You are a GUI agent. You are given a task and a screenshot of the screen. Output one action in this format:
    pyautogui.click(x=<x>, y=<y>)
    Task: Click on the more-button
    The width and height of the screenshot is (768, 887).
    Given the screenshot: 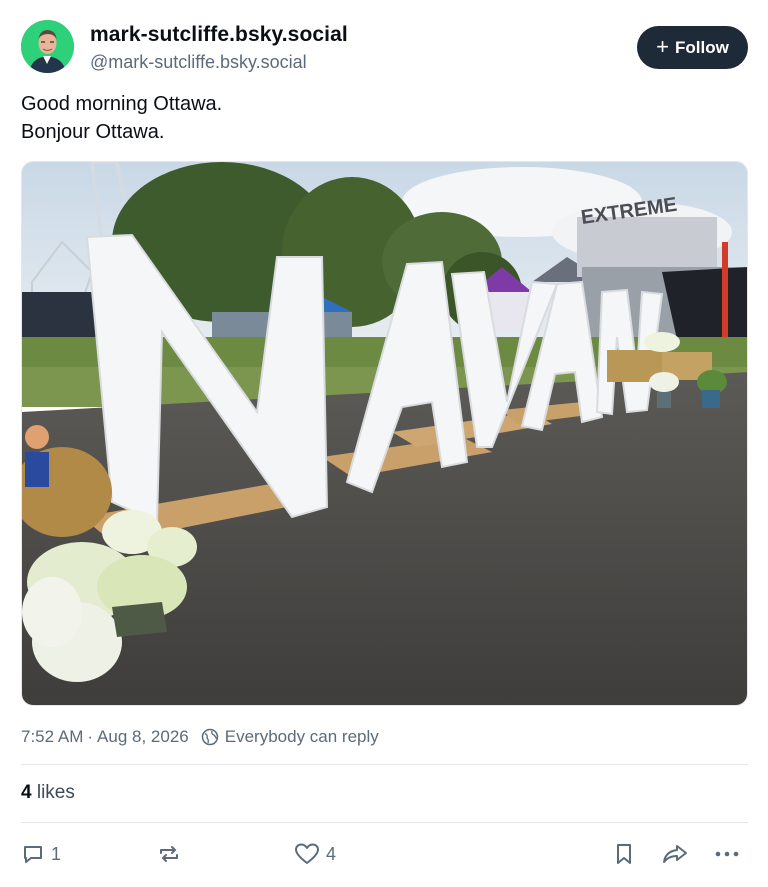 What is the action you would take?
    pyautogui.click(x=727, y=854)
    